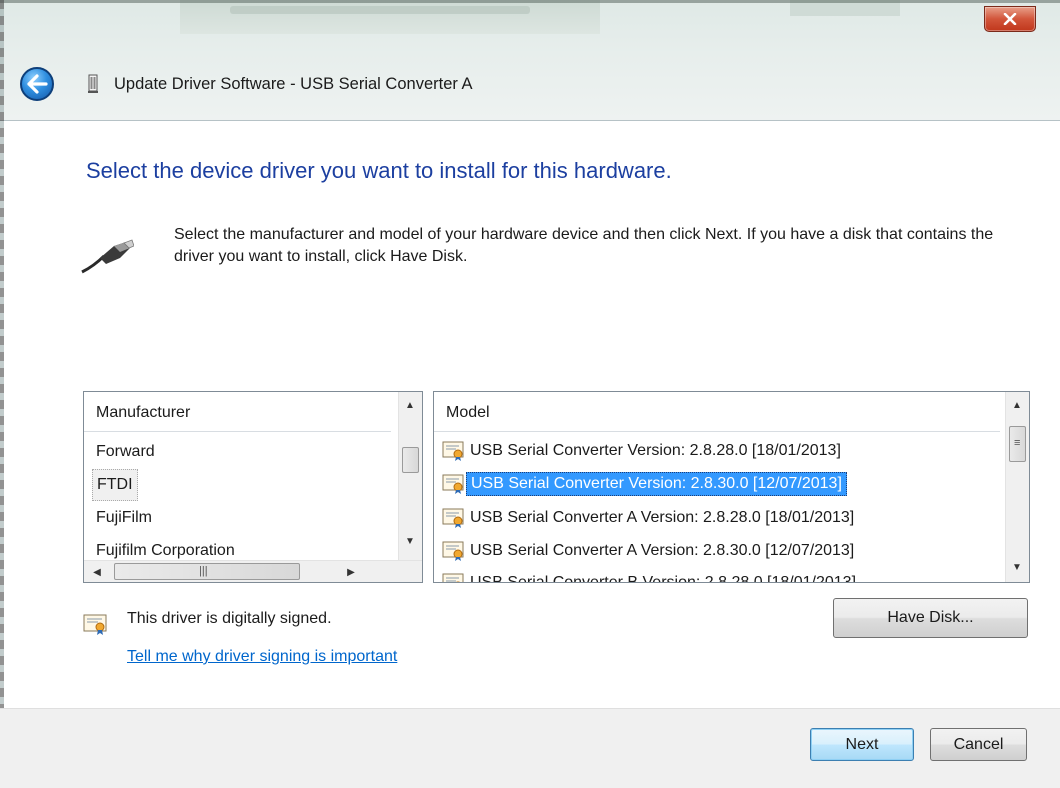 The image size is (1060, 788). Describe the element at coordinates (380, 10) in the screenshot. I see `background-window-title` at that location.